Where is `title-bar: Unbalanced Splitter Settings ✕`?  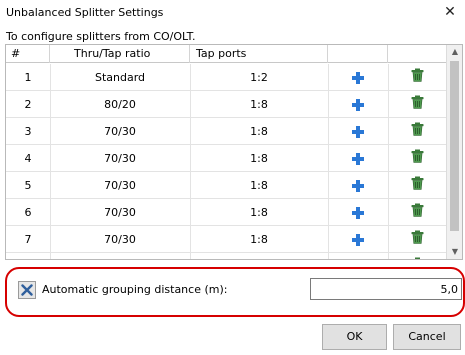 title-bar: Unbalanced Splitter Settings ✕ is located at coordinates (232, 12).